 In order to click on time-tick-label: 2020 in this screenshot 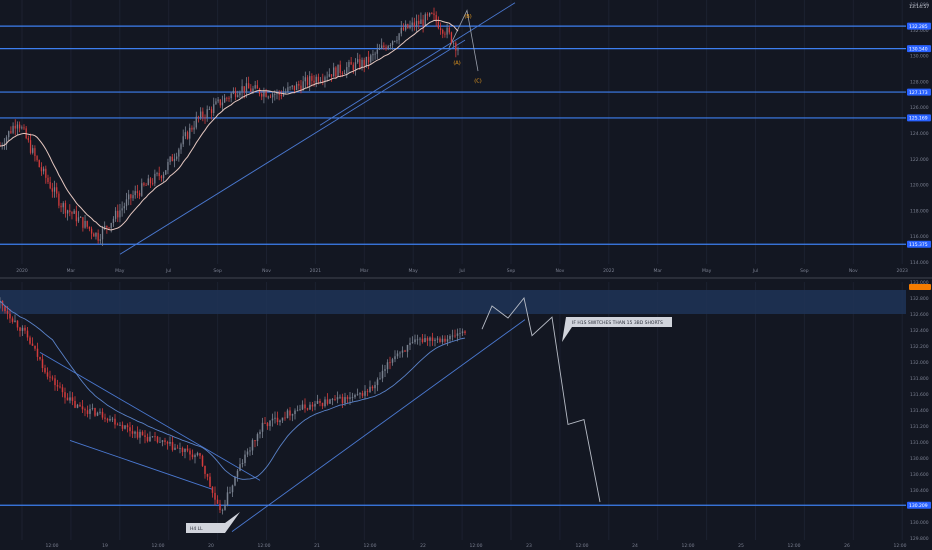, I will do `click(22, 271)`.